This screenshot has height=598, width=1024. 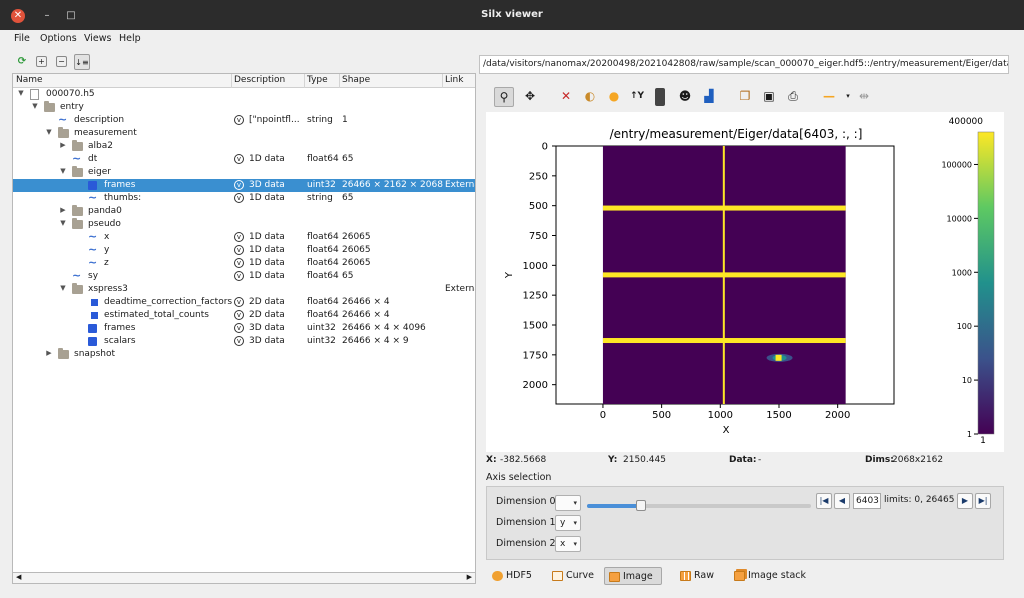 I want to click on header-description: Description, so click(x=259, y=80).